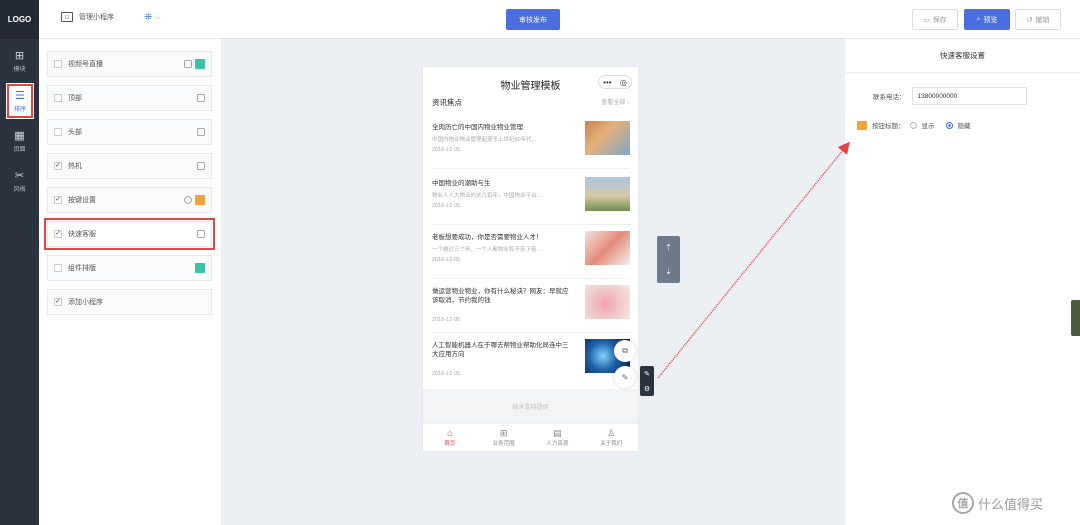  I want to click on tab-home: ⌂ 首页, so click(450, 437).